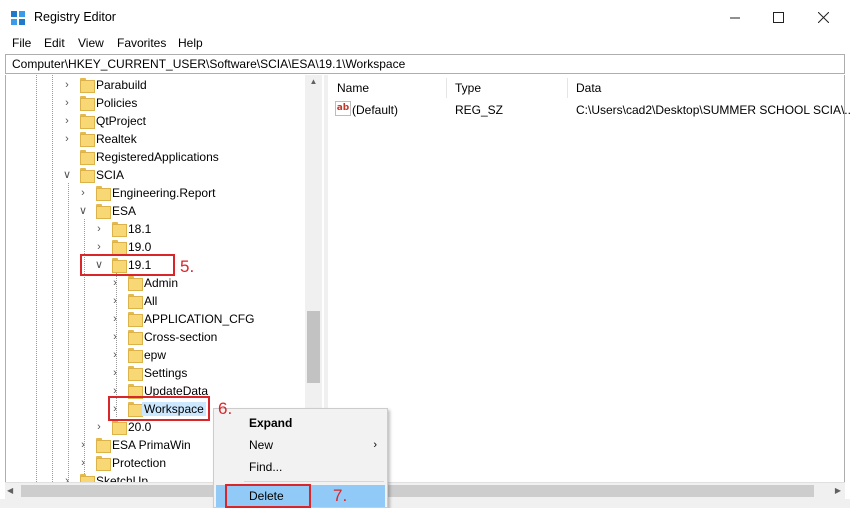  Describe the element at coordinates (468, 88) in the screenshot. I see `column-header-type: Type` at that location.